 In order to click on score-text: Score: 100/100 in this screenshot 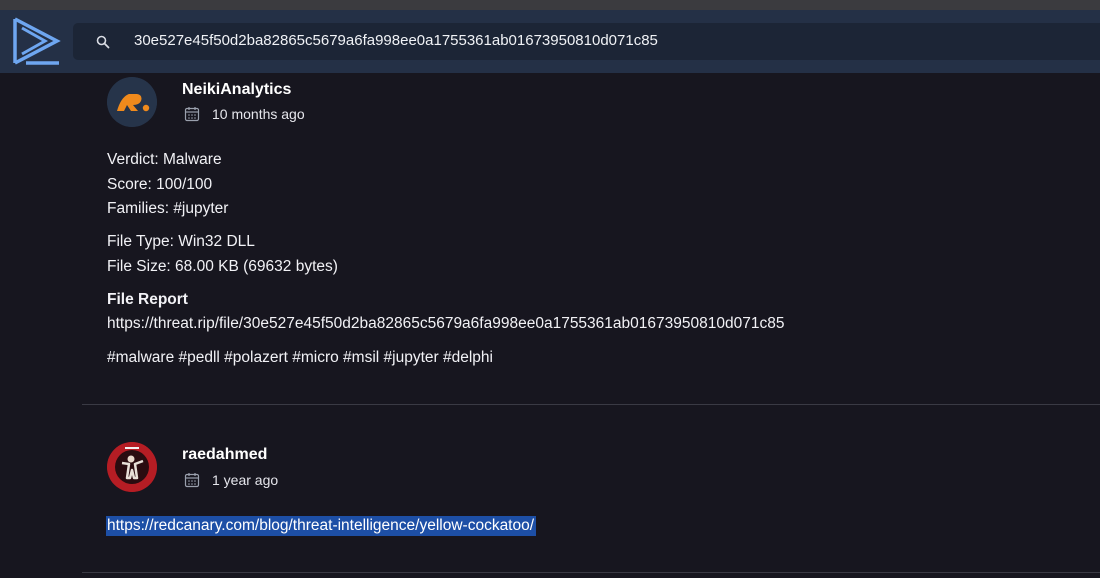, I will do `click(160, 184)`.